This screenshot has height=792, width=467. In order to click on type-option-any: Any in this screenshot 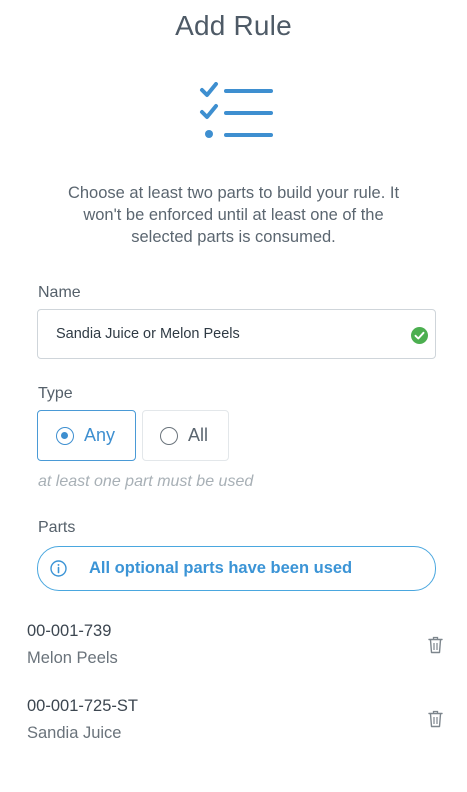, I will do `click(86, 435)`.